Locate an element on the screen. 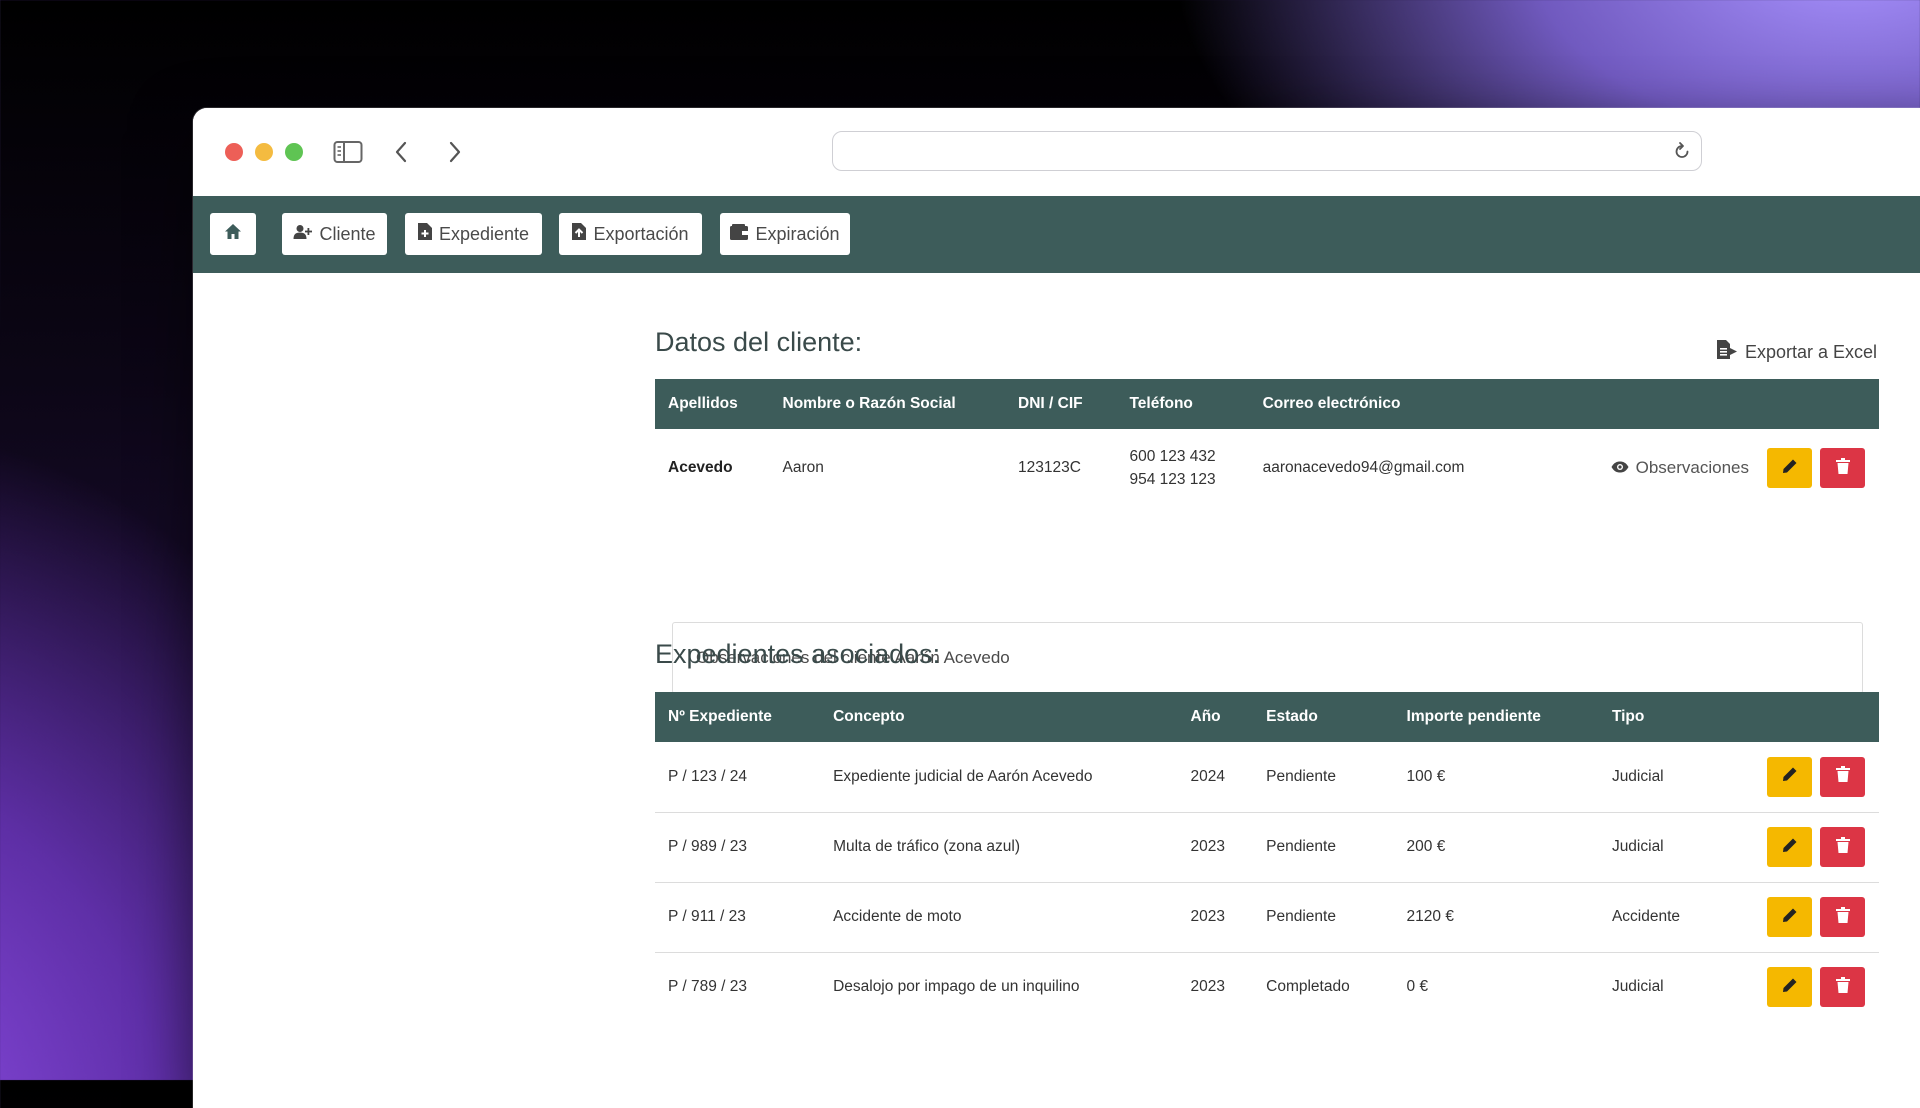  cell-telefono: 600 123 432 954 123 123 is located at coordinates (1182, 468).